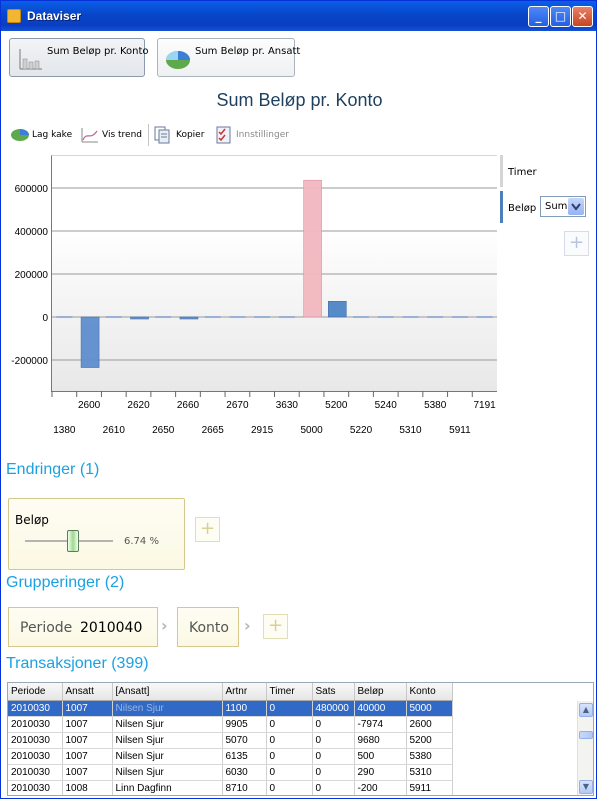  I want to click on checklist-icon, so click(223, 135).